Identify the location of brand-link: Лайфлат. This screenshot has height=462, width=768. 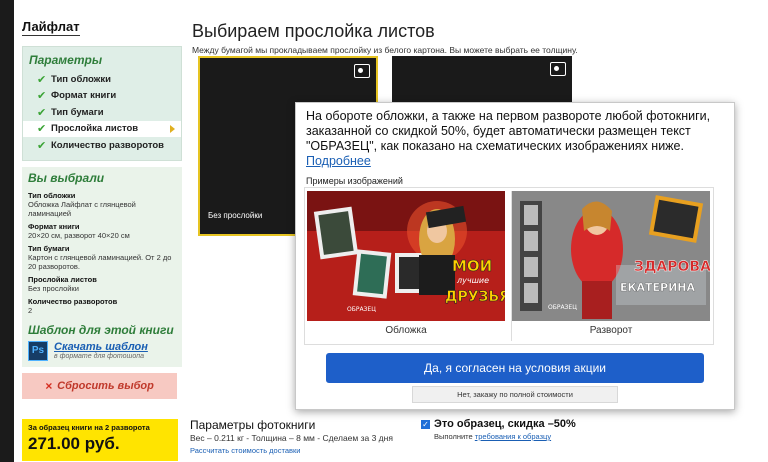
(51, 27).